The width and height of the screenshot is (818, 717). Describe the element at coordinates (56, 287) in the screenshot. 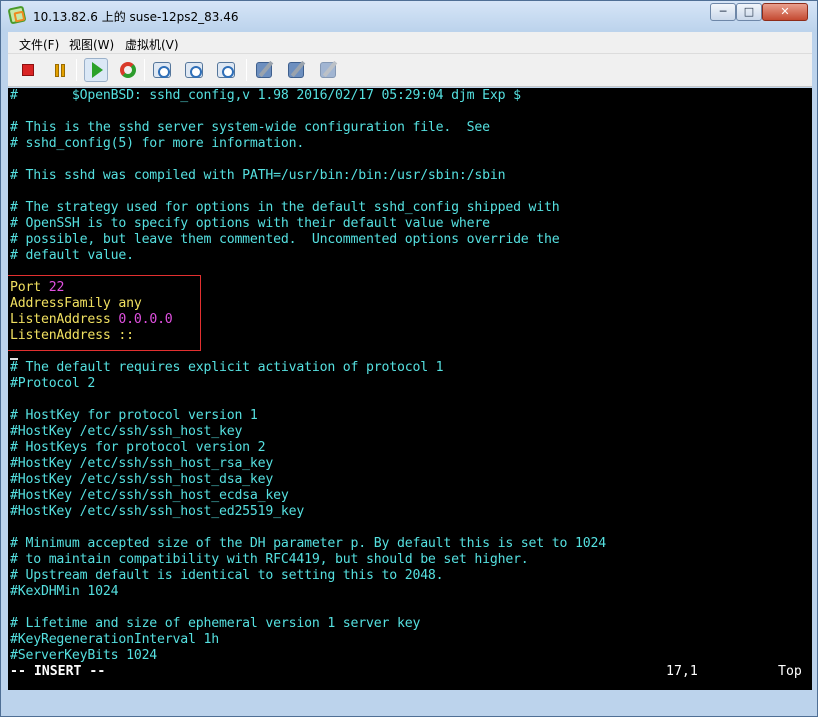

I see `directive-value: 22` at that location.